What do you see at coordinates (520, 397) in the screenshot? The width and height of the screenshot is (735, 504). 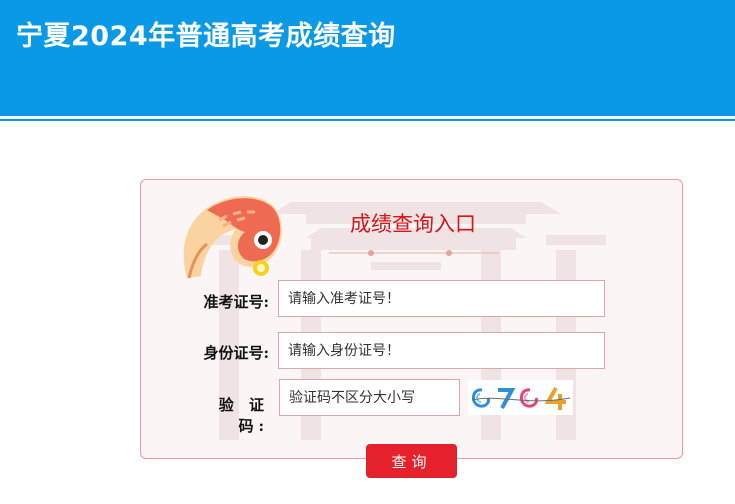 I see `captcha-image` at bounding box center [520, 397].